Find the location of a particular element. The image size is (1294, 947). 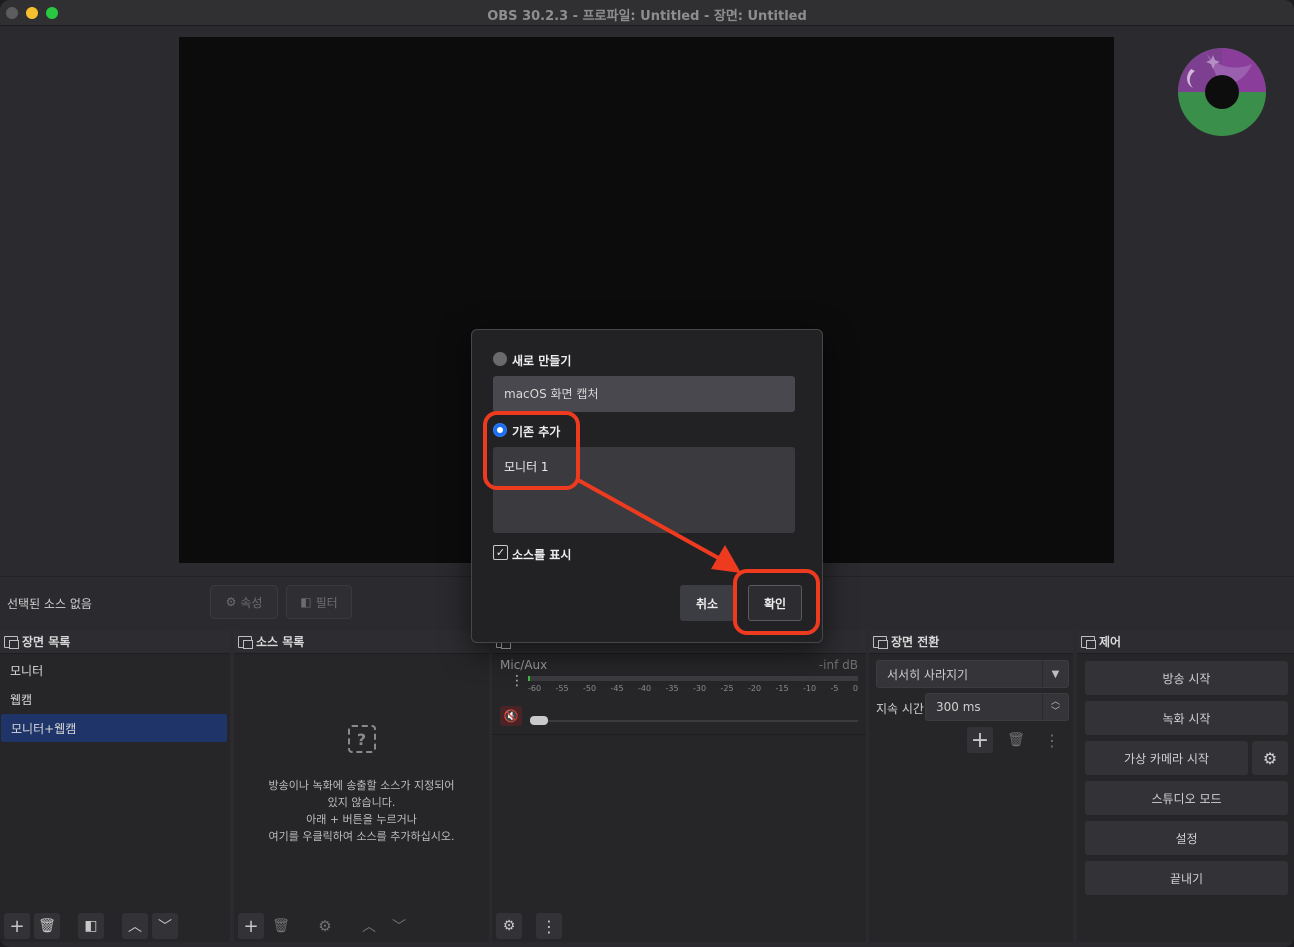

volume-slider-track is located at coordinates (694, 721).